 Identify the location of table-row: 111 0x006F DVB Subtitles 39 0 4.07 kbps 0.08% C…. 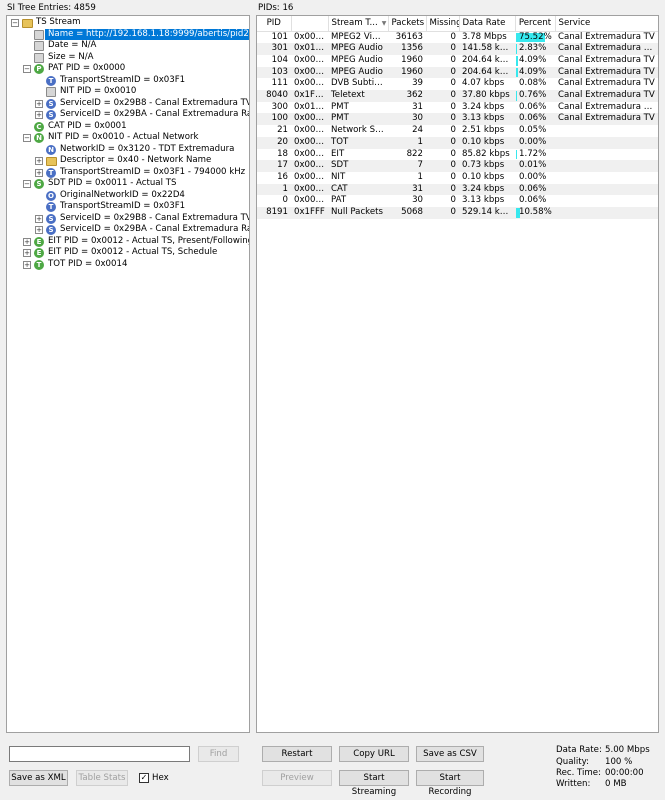
(457, 84).